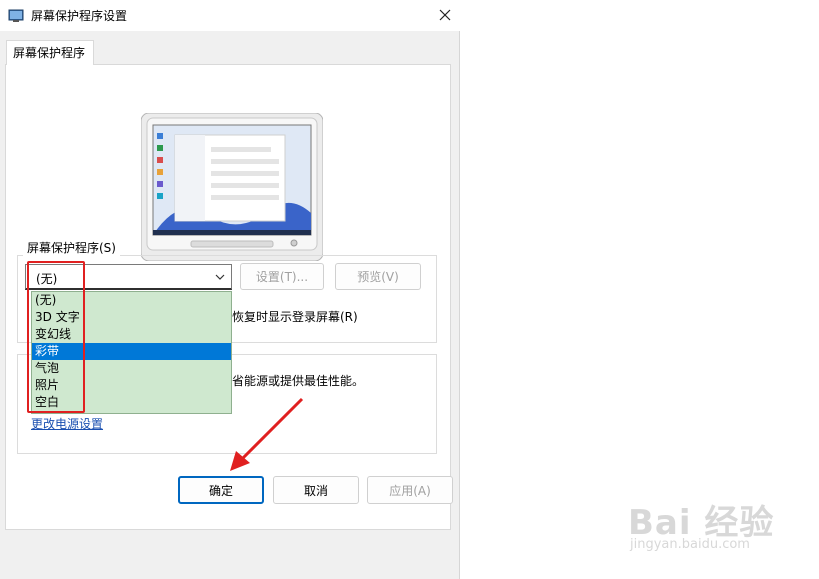 This screenshot has height=579, width=819. Describe the element at coordinates (131, 317) in the screenshot. I see `dropdown-option-3d-text: 3D 文字` at that location.